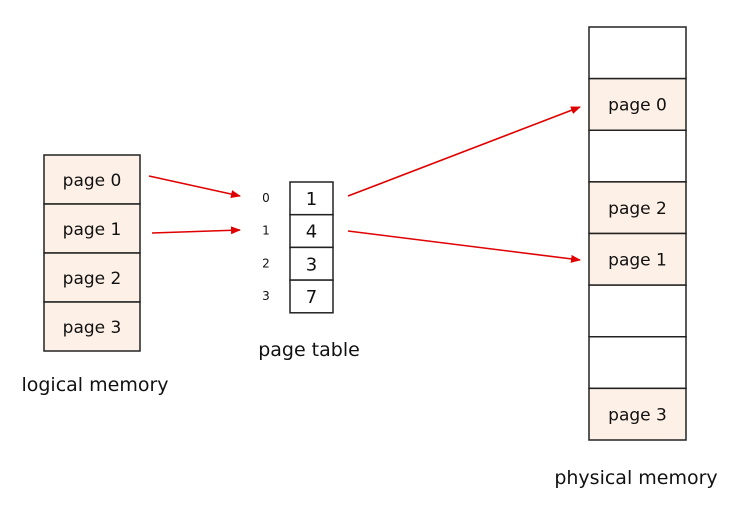 This screenshot has width=750, height=525. What do you see at coordinates (637, 415) in the screenshot?
I see `physical-frame-label: page 3` at bounding box center [637, 415].